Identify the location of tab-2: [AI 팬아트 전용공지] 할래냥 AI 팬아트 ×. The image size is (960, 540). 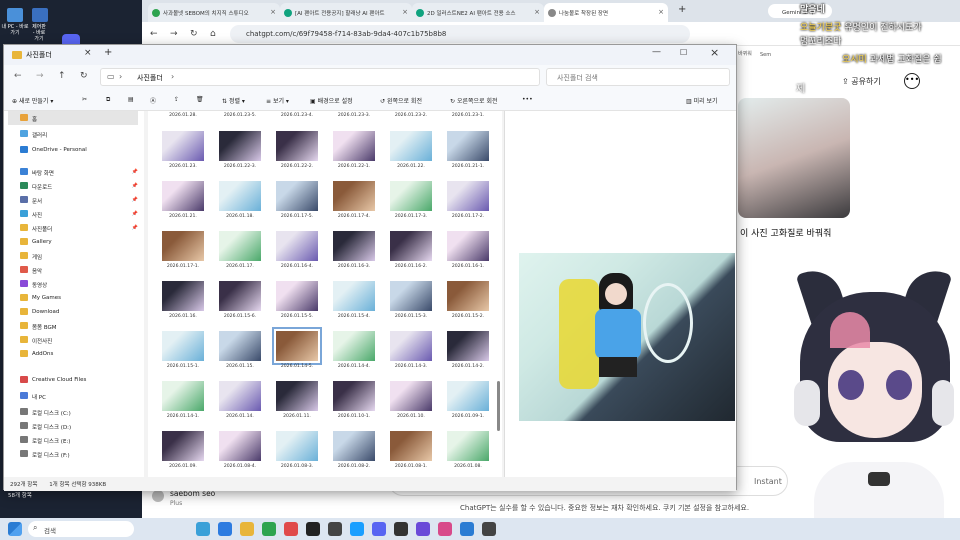
(346, 12).